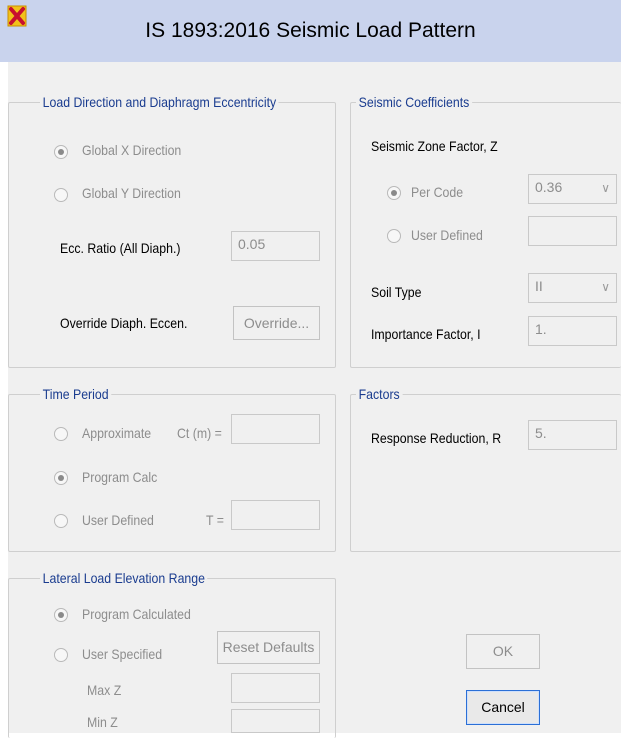 The width and height of the screenshot is (621, 738). What do you see at coordinates (120, 477) in the screenshot?
I see `radio-program-calc-label: Program Calc` at bounding box center [120, 477].